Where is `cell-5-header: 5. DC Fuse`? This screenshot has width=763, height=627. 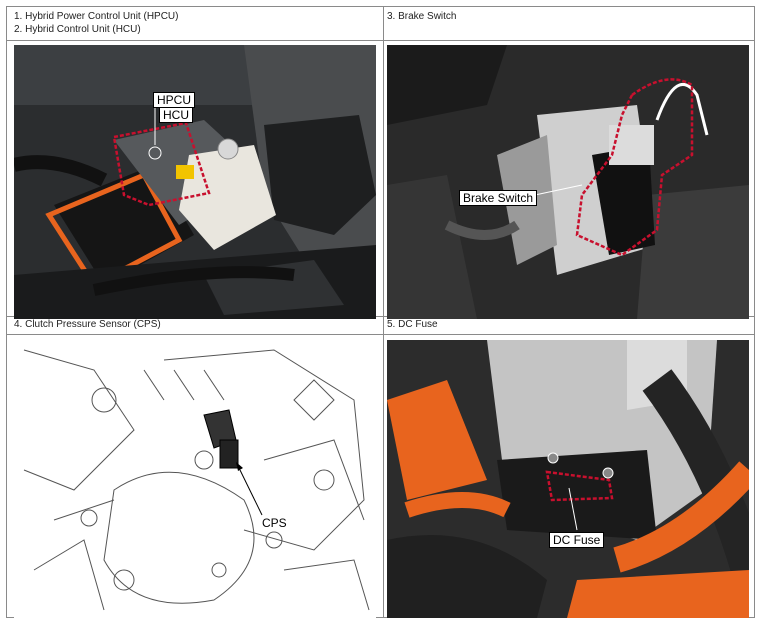
cell-5-header: 5. DC Fuse is located at coordinates (412, 324).